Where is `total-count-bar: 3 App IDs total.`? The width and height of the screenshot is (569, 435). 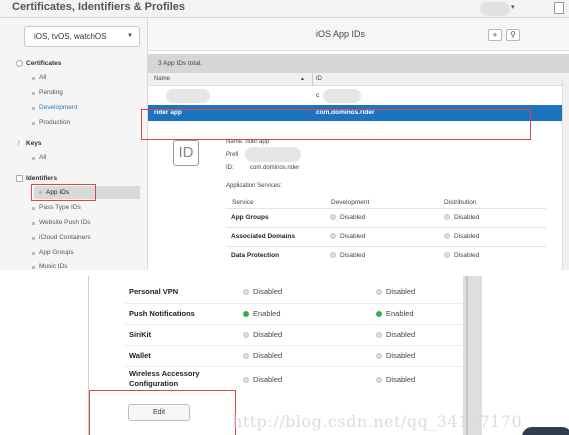
total-count-bar: 3 App IDs total. is located at coordinates (358, 63).